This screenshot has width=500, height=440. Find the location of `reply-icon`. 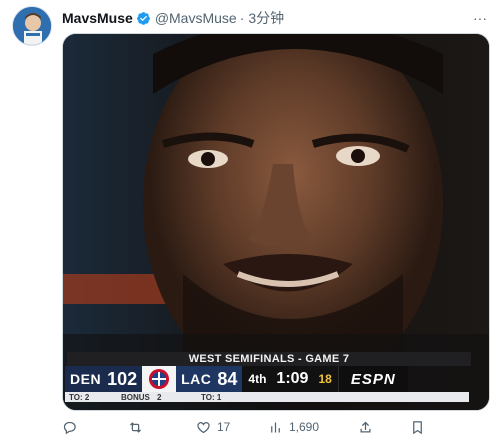

reply-icon is located at coordinates (69, 427).